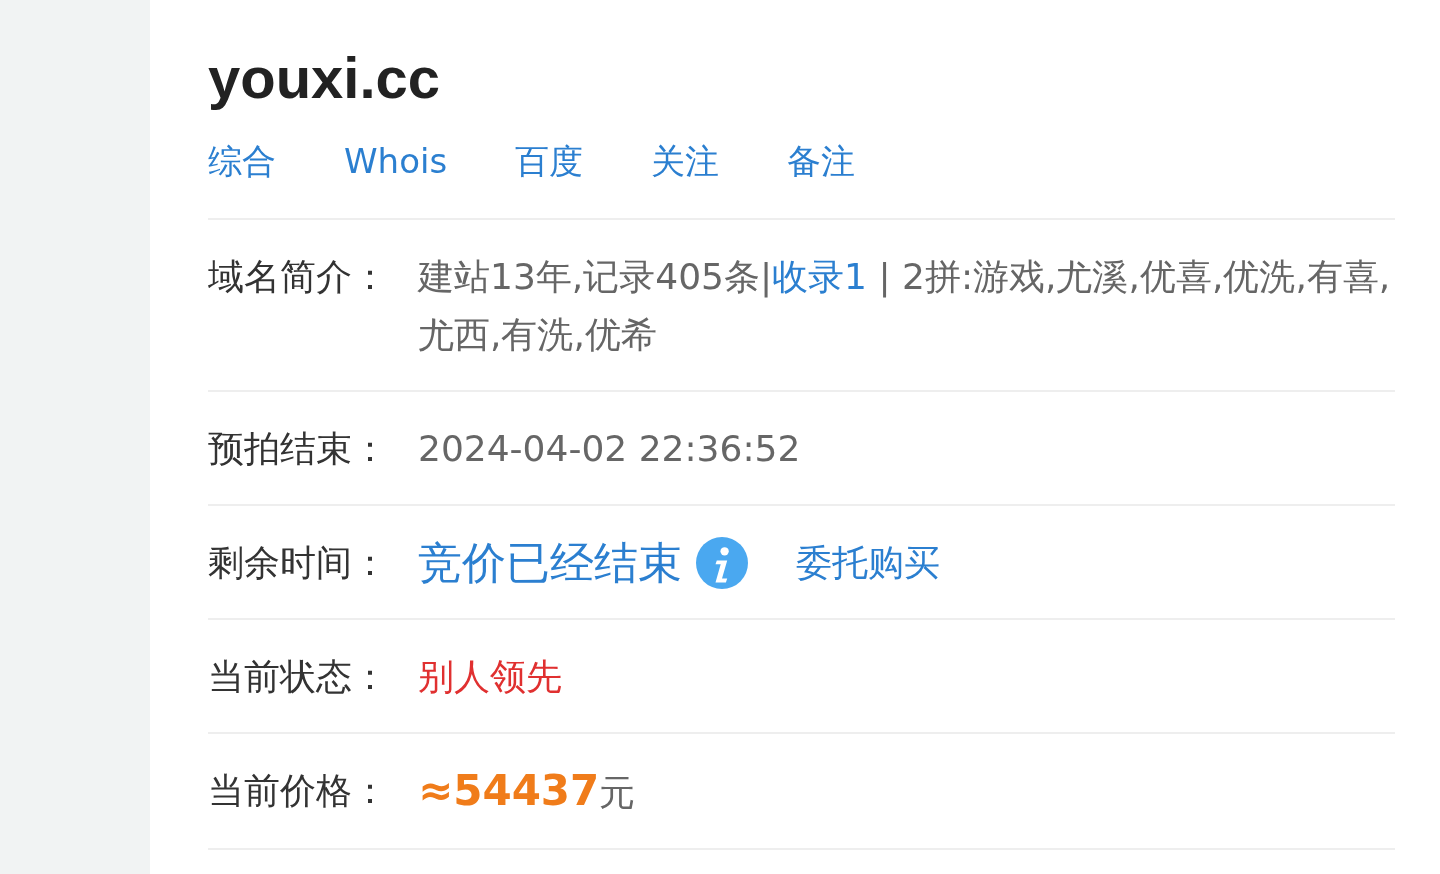 The image size is (1440, 874). What do you see at coordinates (490, 677) in the screenshot?
I see `status-value: 别人领先` at bounding box center [490, 677].